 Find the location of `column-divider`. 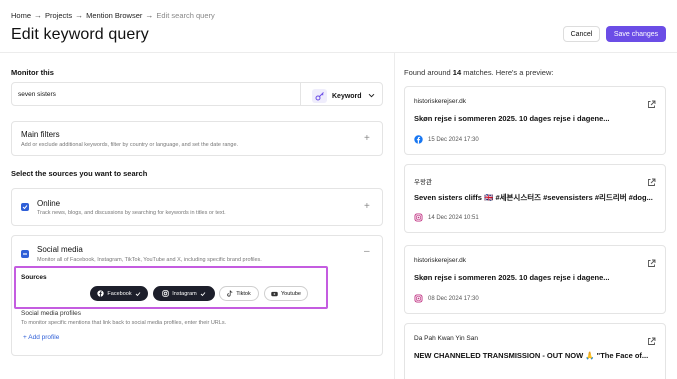

column-divider is located at coordinates (394, 216).